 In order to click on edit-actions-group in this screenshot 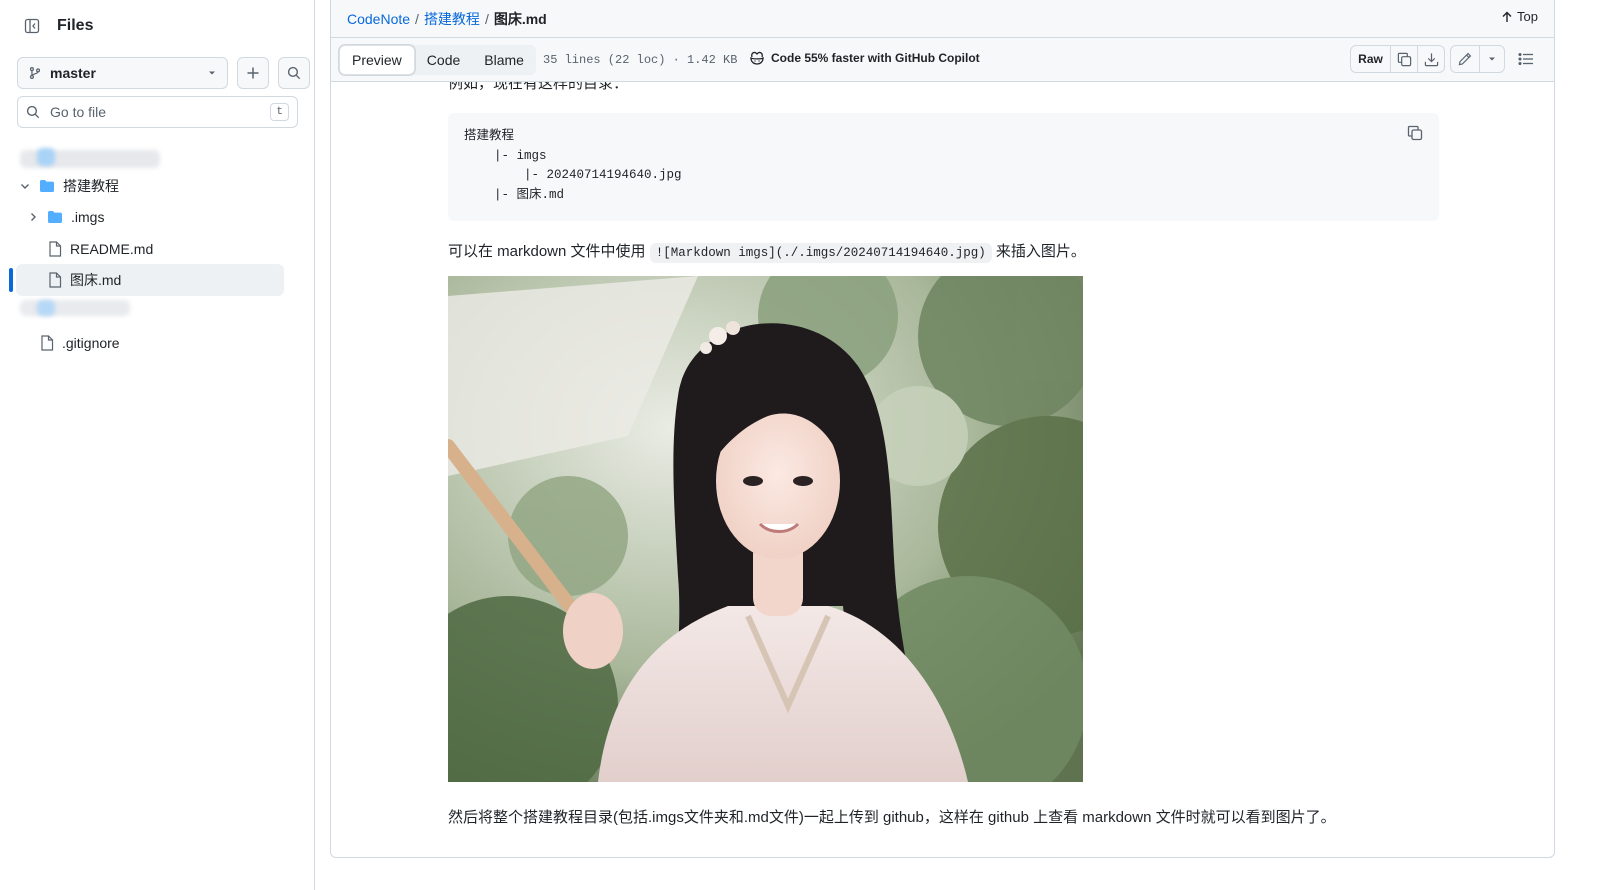, I will do `click(1477, 59)`.